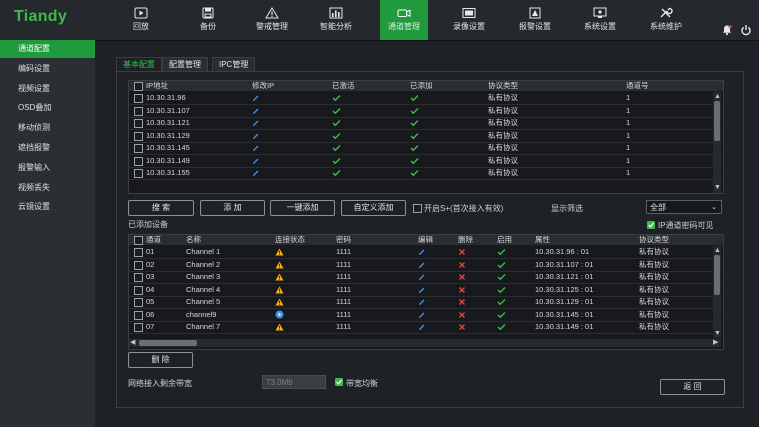  What do you see at coordinates (426, 123) in the screenshot?
I see `table-row: 10.30.31.121 私有协议 1` at bounding box center [426, 123].